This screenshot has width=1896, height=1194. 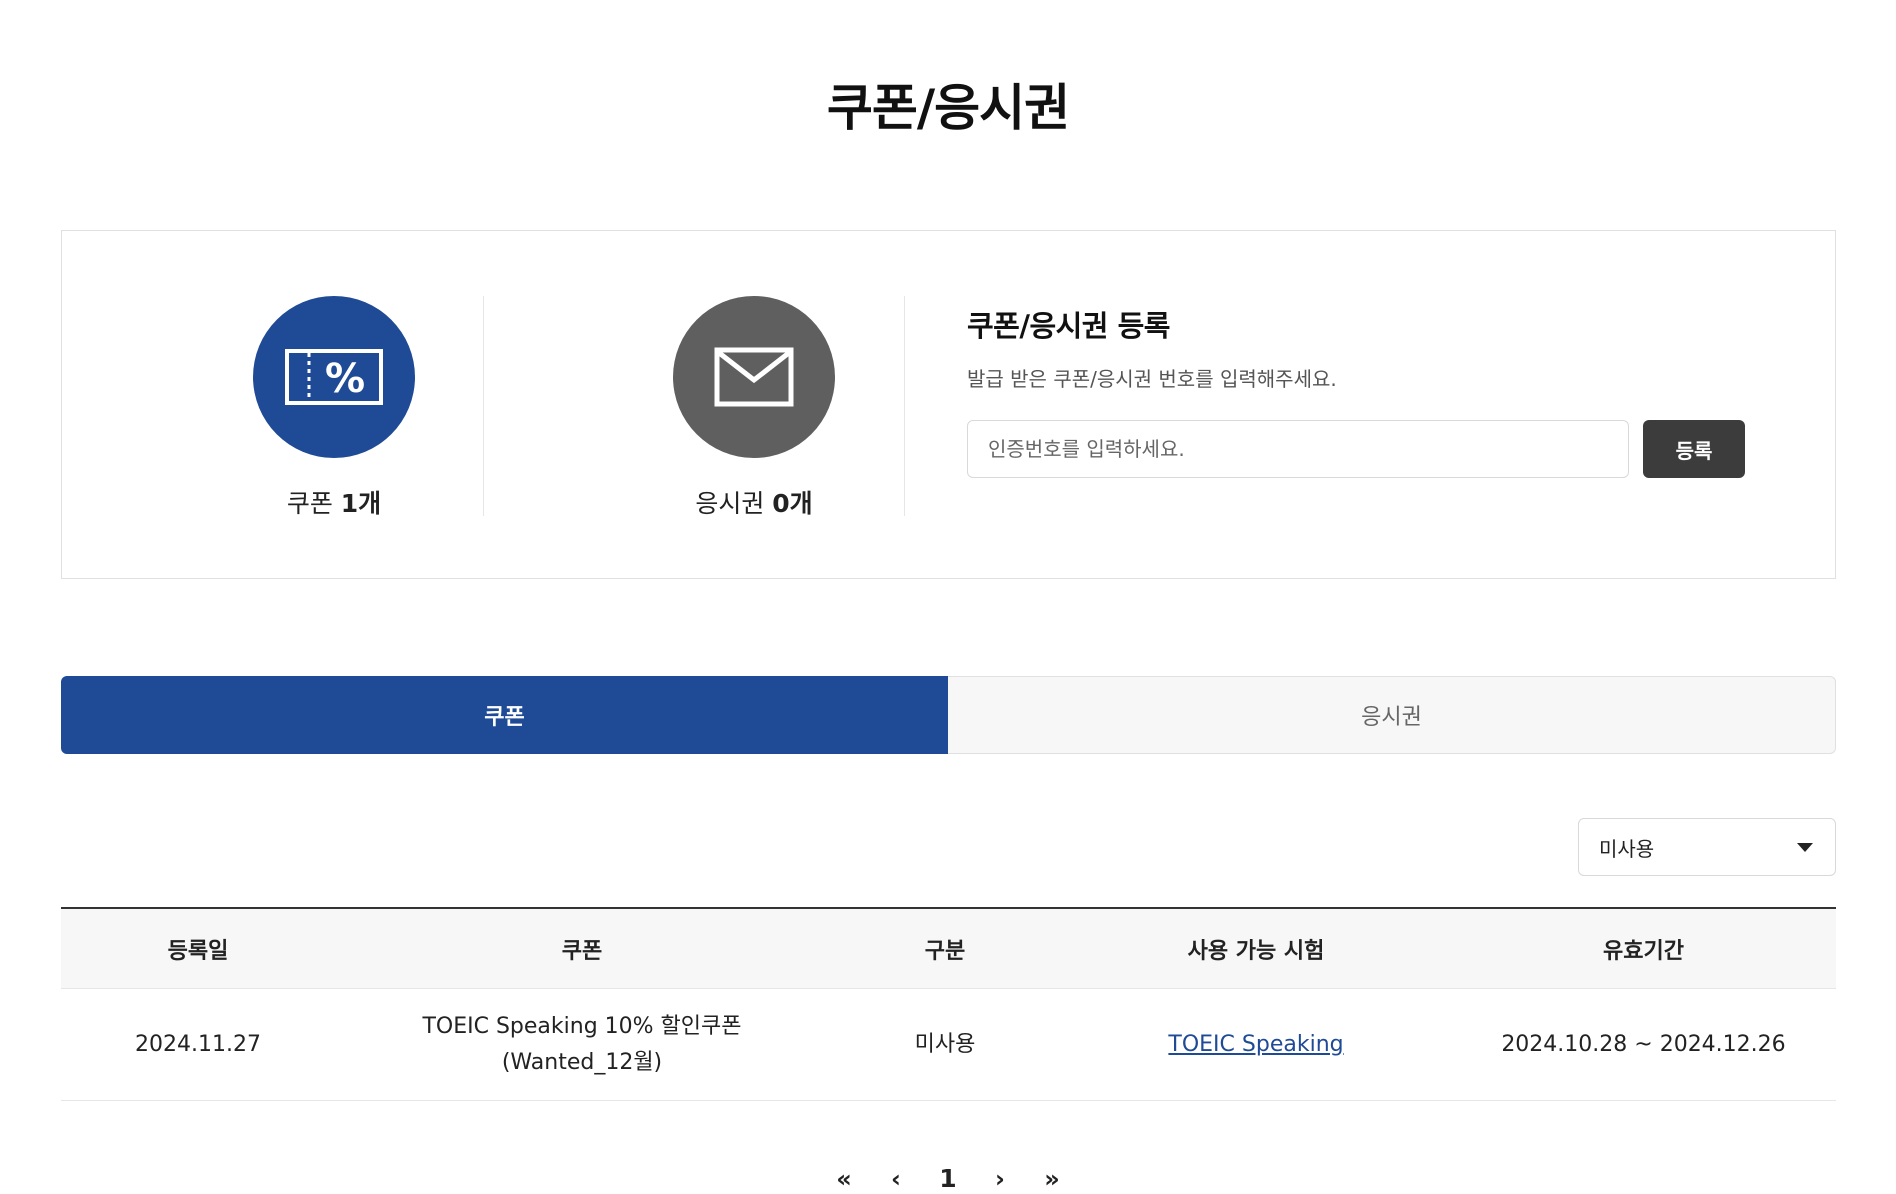 What do you see at coordinates (334, 502) in the screenshot?
I see `coupon-count-label: 쿠폰 1개` at bounding box center [334, 502].